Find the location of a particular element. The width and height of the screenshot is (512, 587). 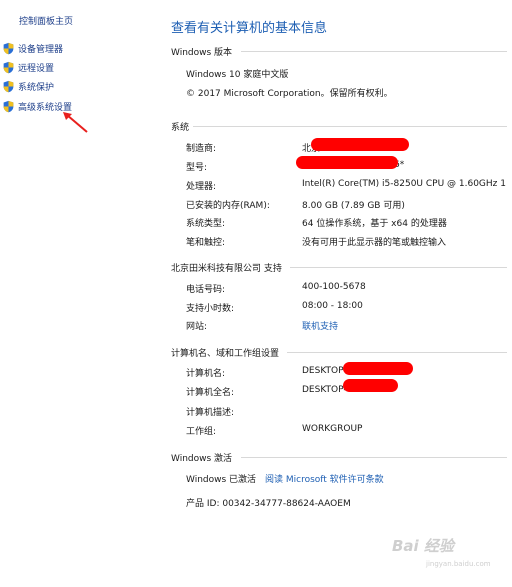

product-id: 产品 ID: 00342-34777-88624-AAOEM is located at coordinates (268, 504).